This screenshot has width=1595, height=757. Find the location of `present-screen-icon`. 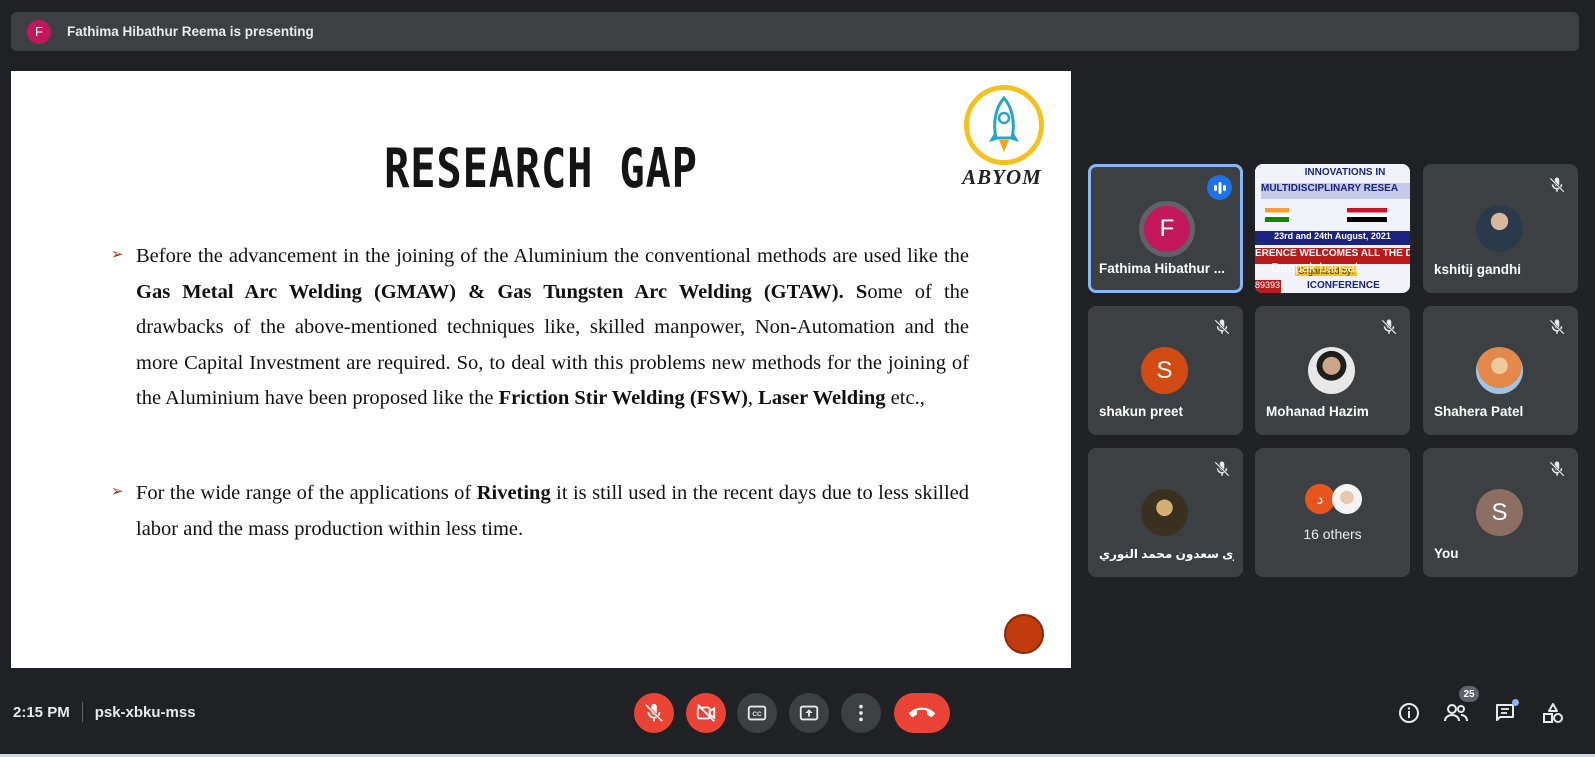

present-screen-icon is located at coordinates (809, 713).